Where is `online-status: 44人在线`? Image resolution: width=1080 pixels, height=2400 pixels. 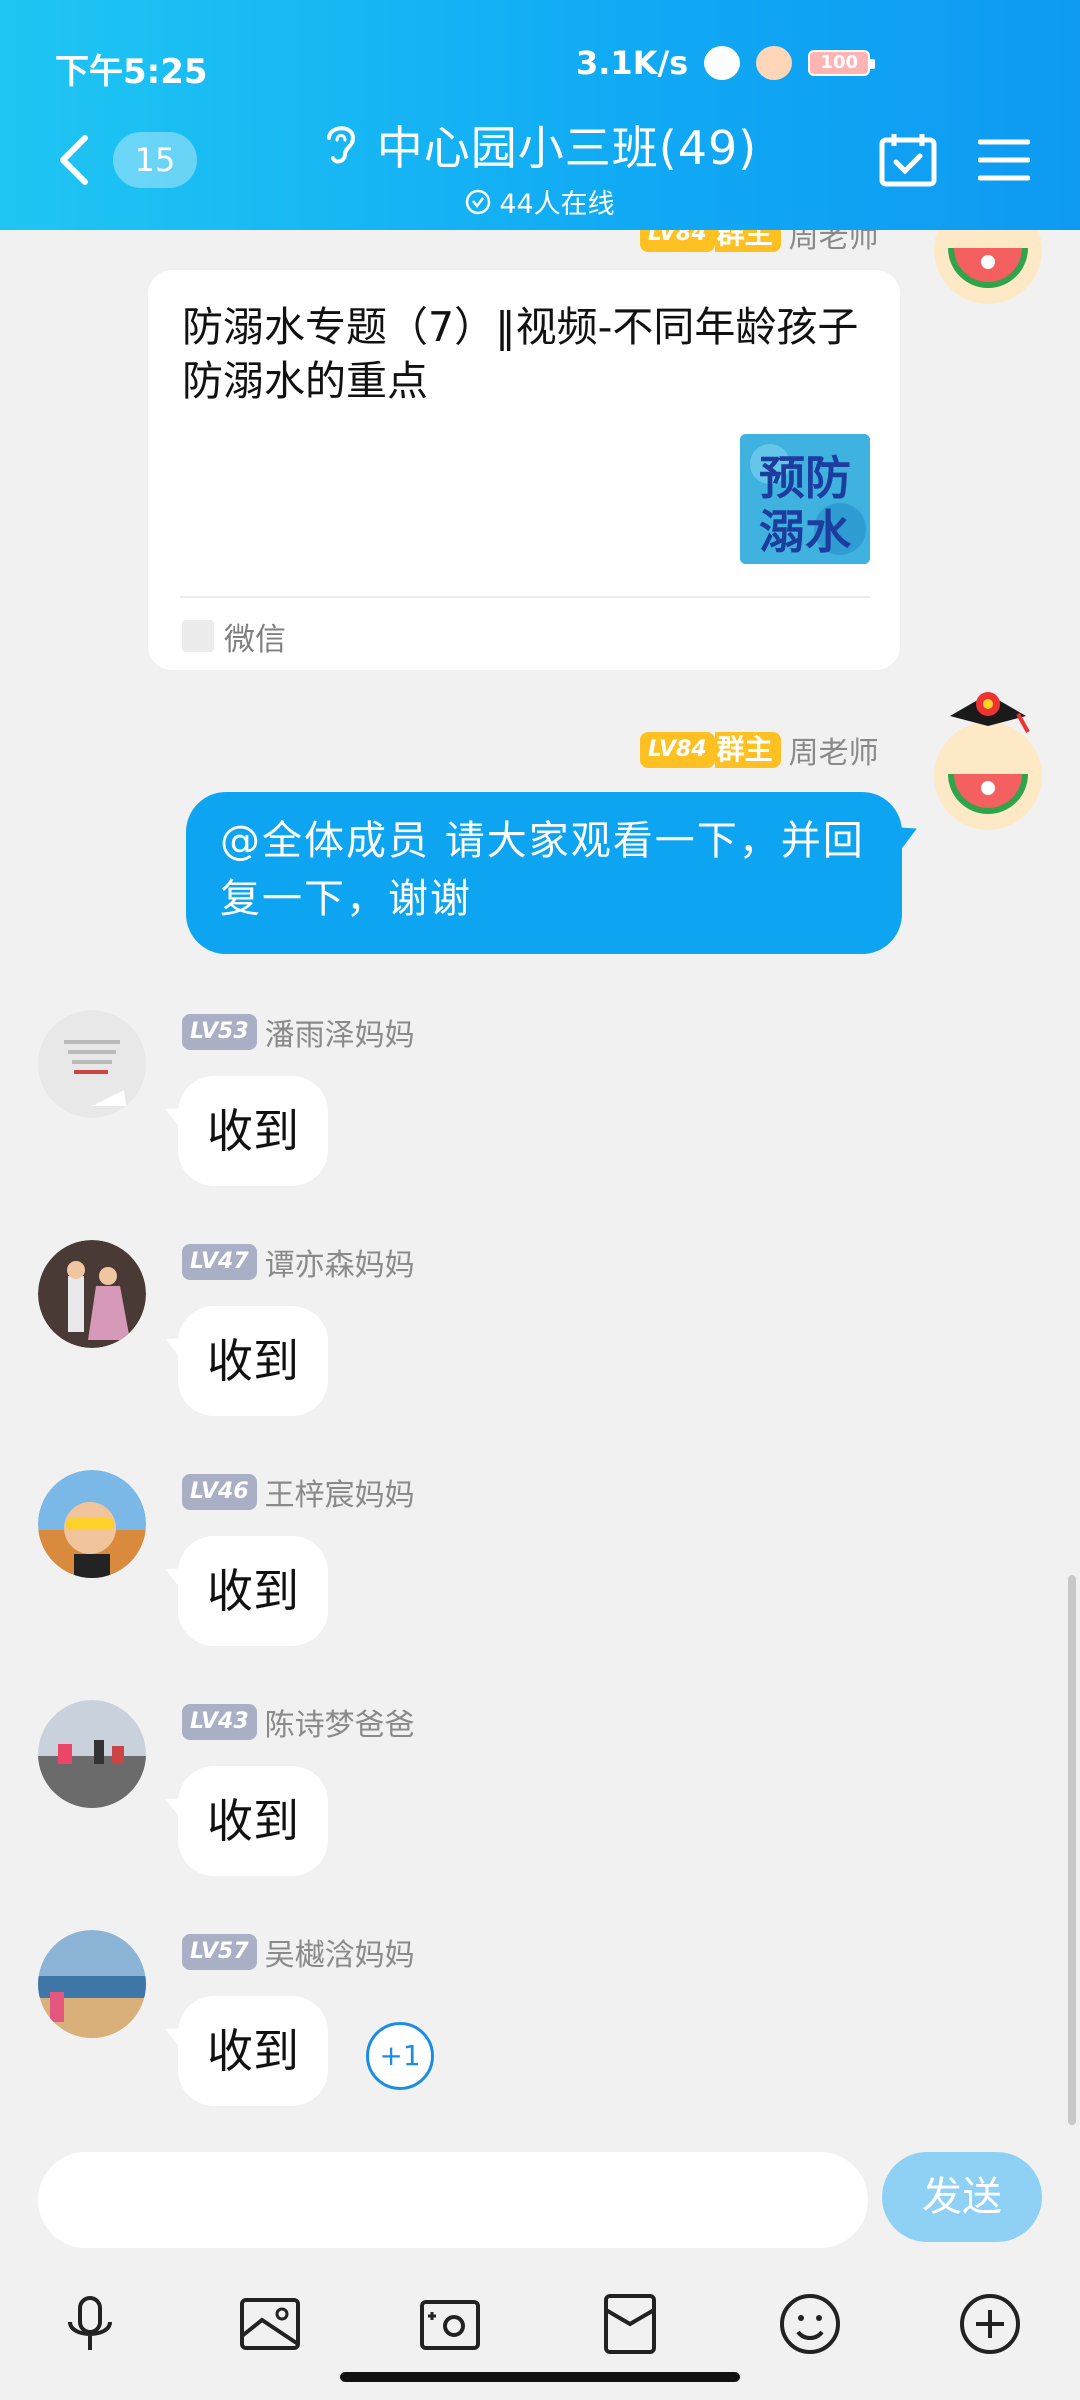
online-status: 44人在线 is located at coordinates (540, 201).